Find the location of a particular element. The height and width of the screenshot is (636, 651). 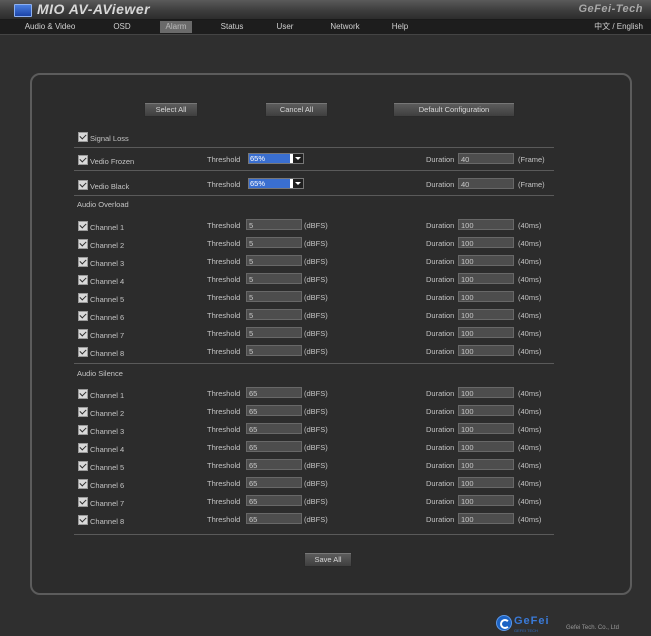

save-all-button: Save All is located at coordinates (328, 559).